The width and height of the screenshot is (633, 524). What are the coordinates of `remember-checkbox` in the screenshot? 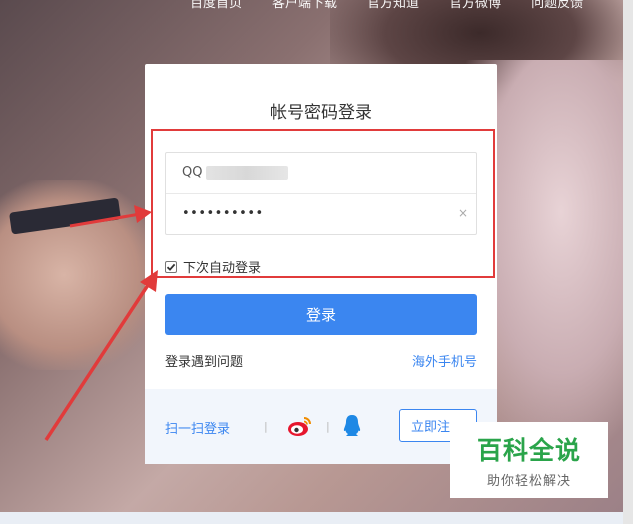 It's located at (171, 266).